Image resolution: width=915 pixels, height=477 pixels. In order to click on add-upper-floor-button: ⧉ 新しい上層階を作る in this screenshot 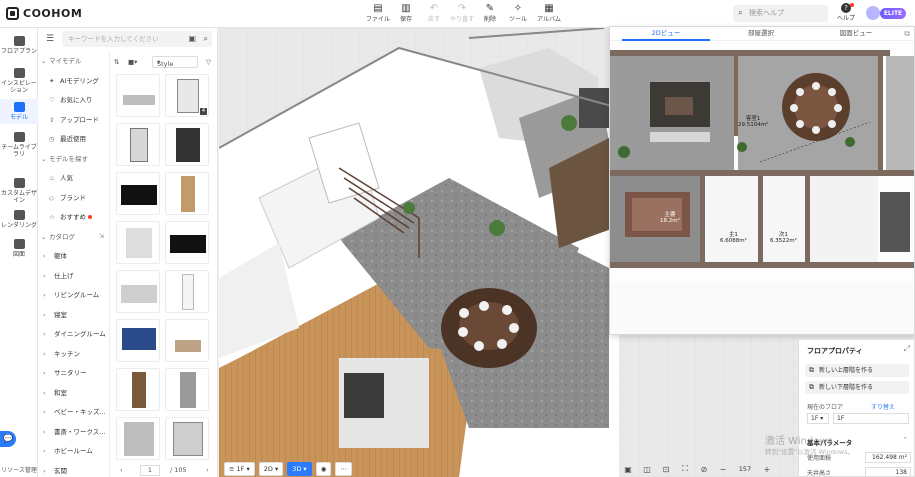, I will do `click(857, 370)`.